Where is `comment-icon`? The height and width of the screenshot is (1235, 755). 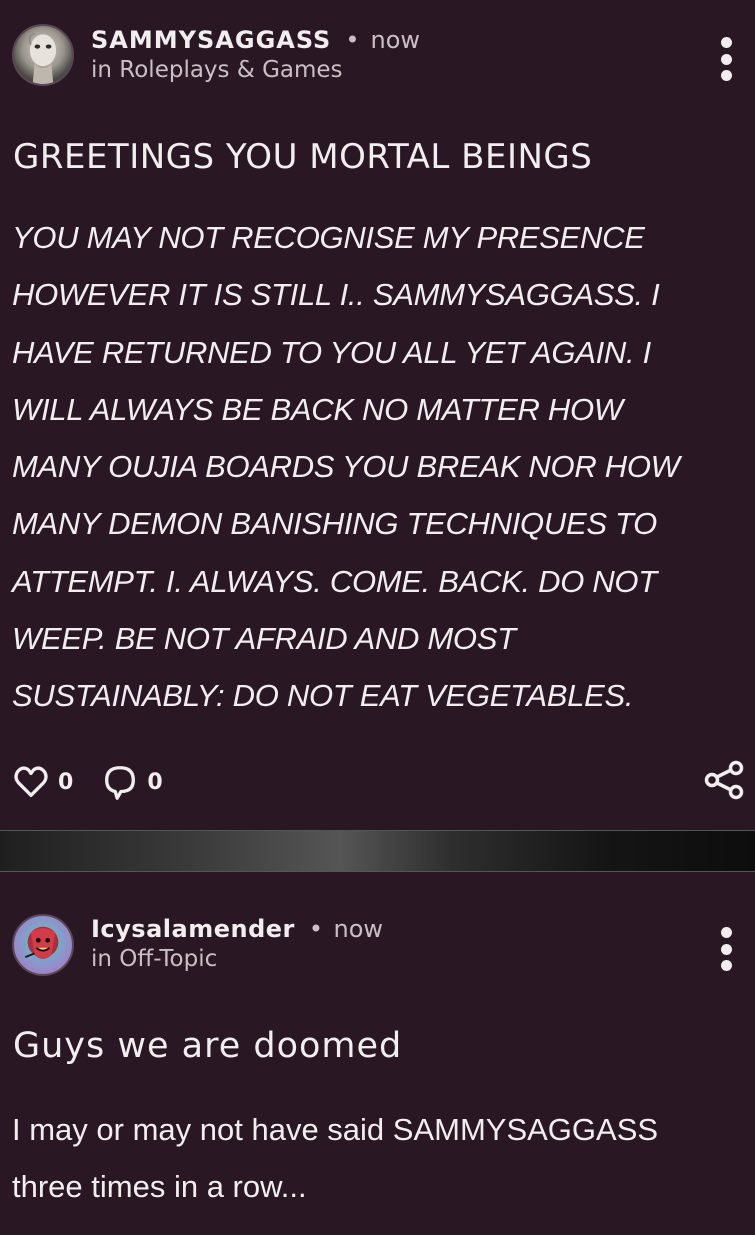
comment-icon is located at coordinates (120, 783).